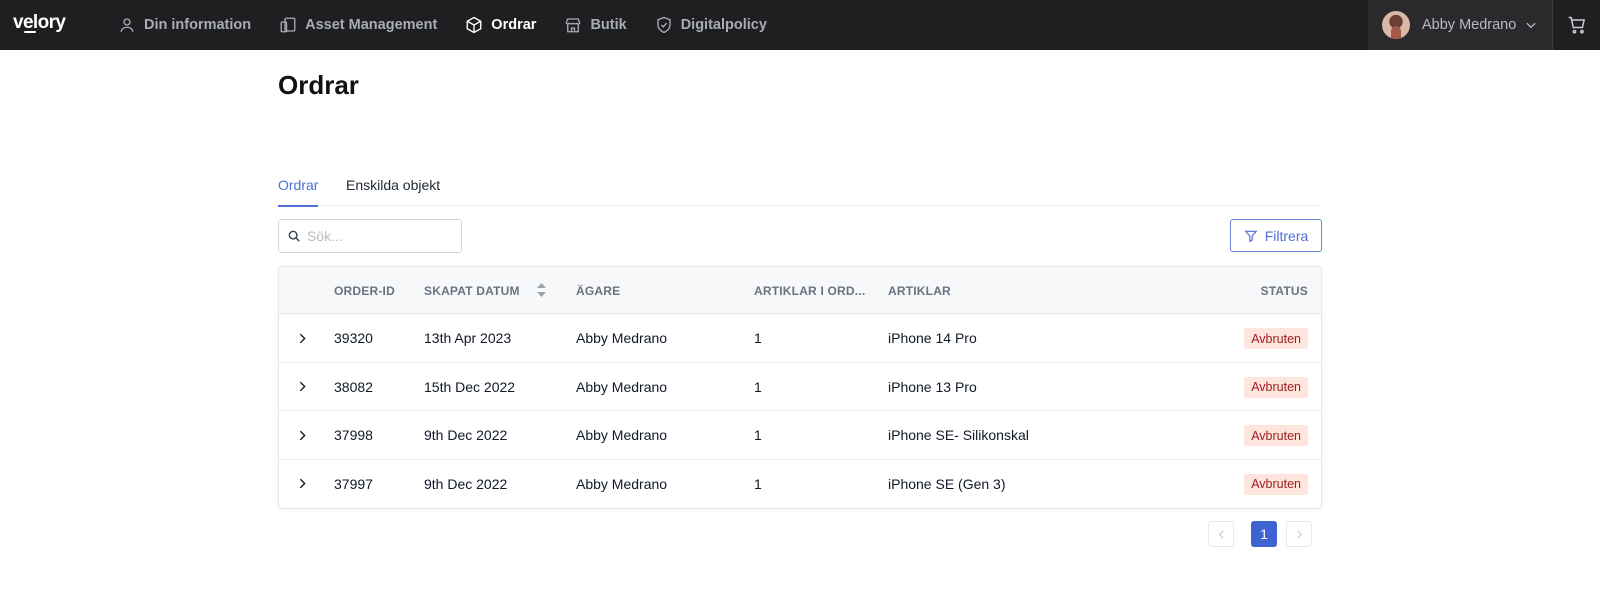 The width and height of the screenshot is (1600, 593). What do you see at coordinates (39, 23) in the screenshot?
I see `velory-logo: velory` at bounding box center [39, 23].